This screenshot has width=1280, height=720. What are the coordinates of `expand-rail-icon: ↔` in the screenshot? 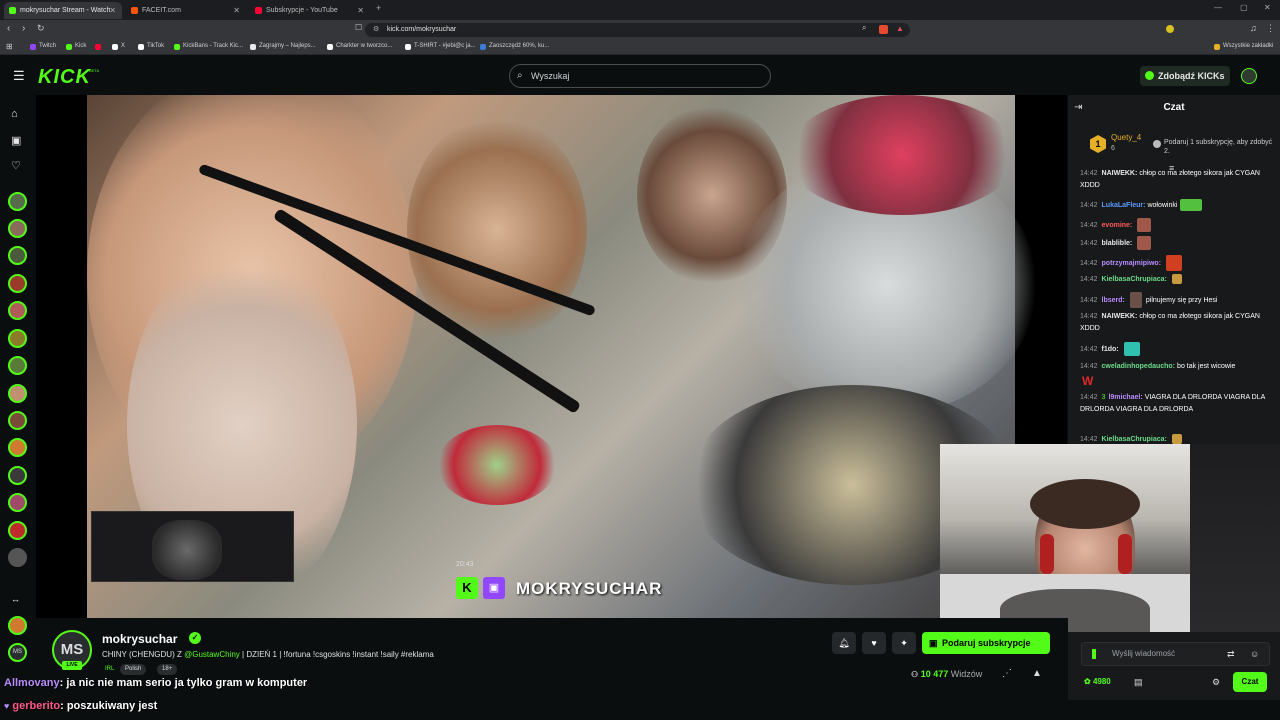 It's located at (15, 599).